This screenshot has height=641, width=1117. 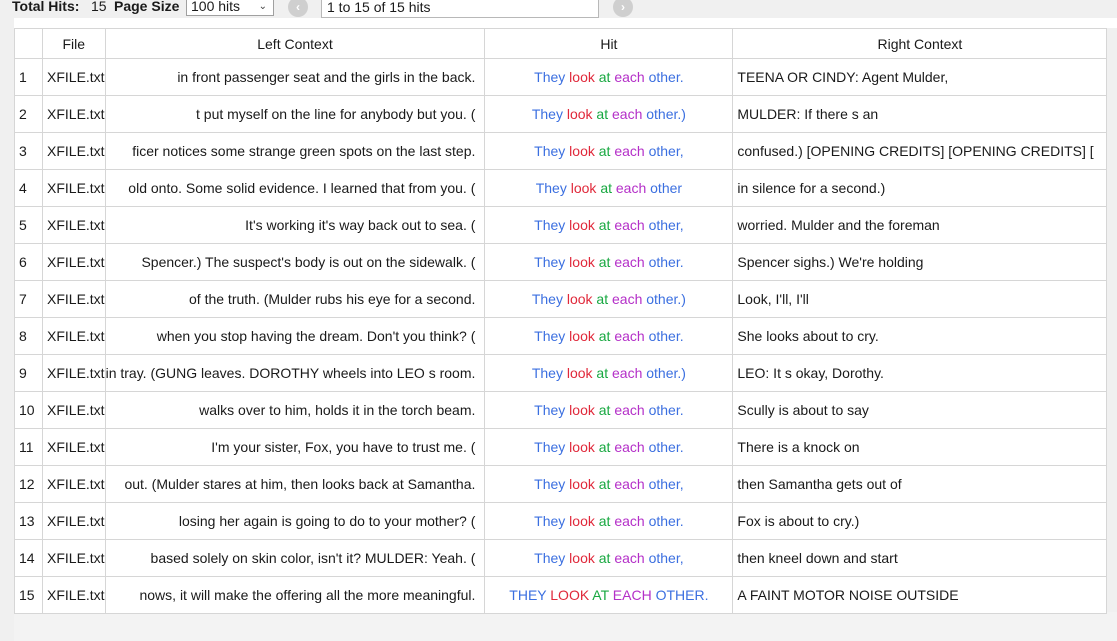 What do you see at coordinates (920, 43) in the screenshot?
I see `header-right-context: Right Context` at bounding box center [920, 43].